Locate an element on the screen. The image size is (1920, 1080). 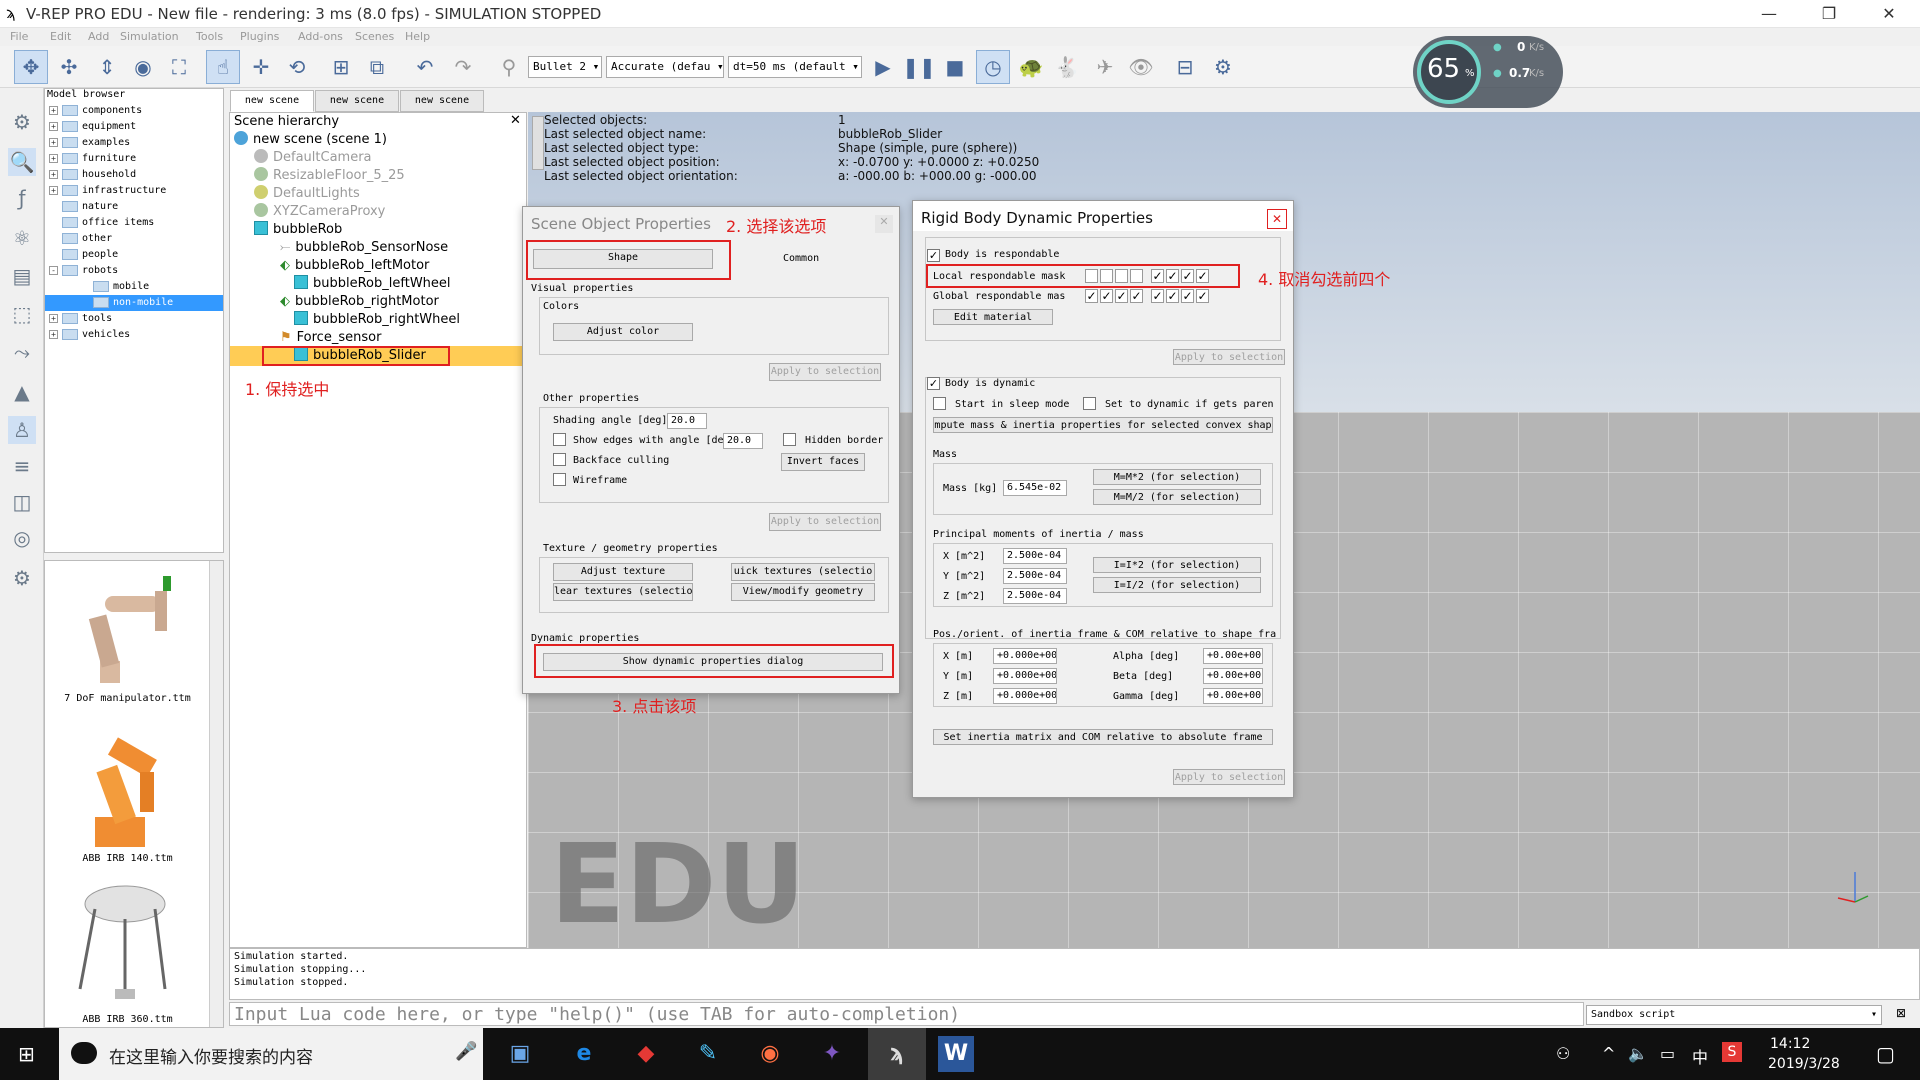
realtime-icon: ◷ is located at coordinates (993, 67).